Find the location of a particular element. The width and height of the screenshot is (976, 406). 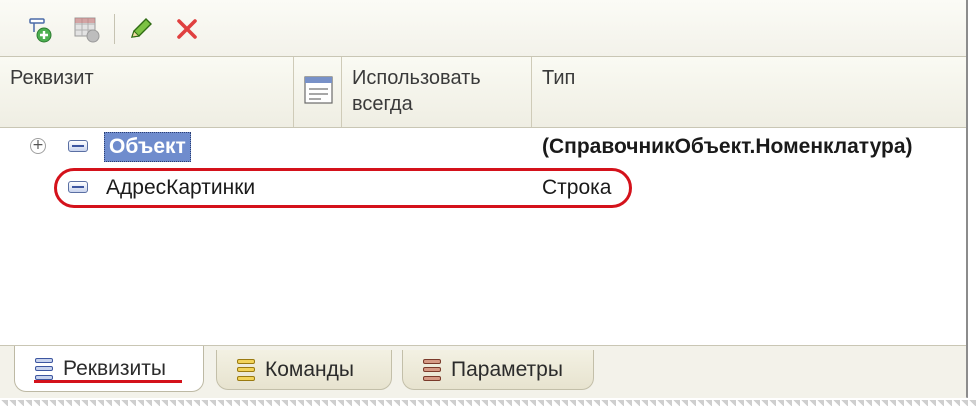

table-row: + Объект (СправочникОбъект.Номенклатура) is located at coordinates (483, 147).